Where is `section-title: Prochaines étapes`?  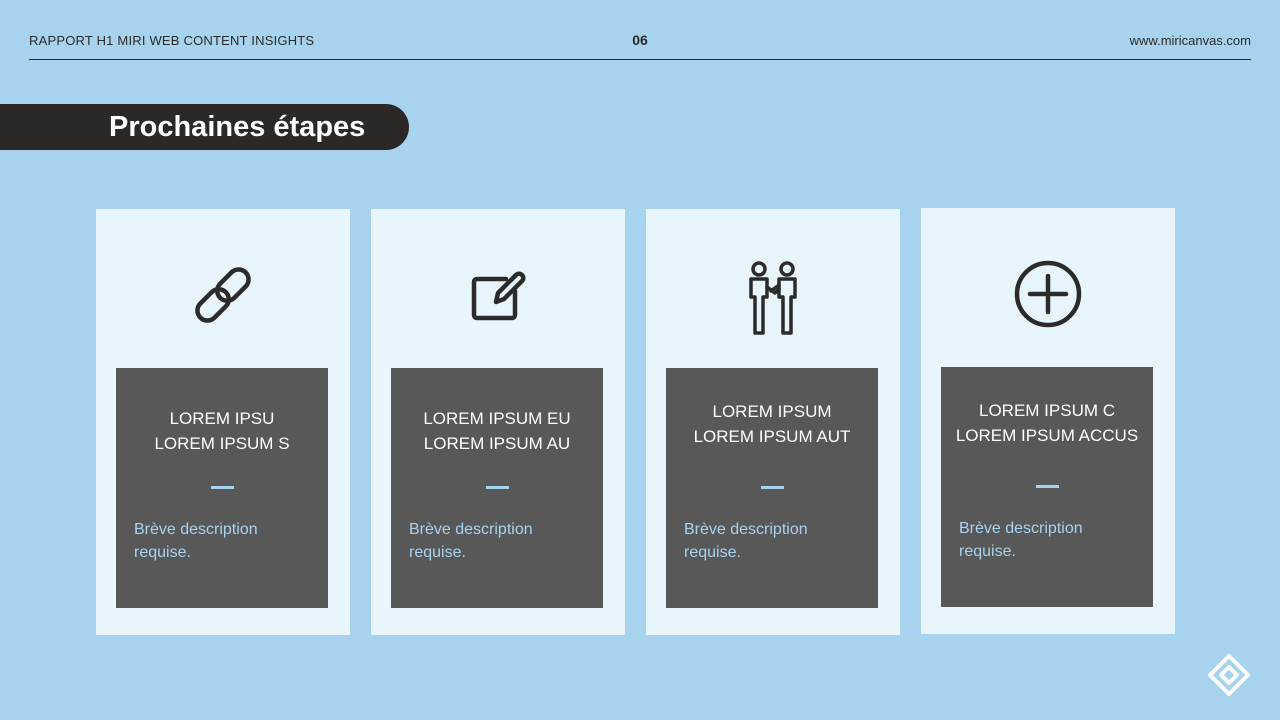
section-title: Prochaines étapes is located at coordinates (237, 127).